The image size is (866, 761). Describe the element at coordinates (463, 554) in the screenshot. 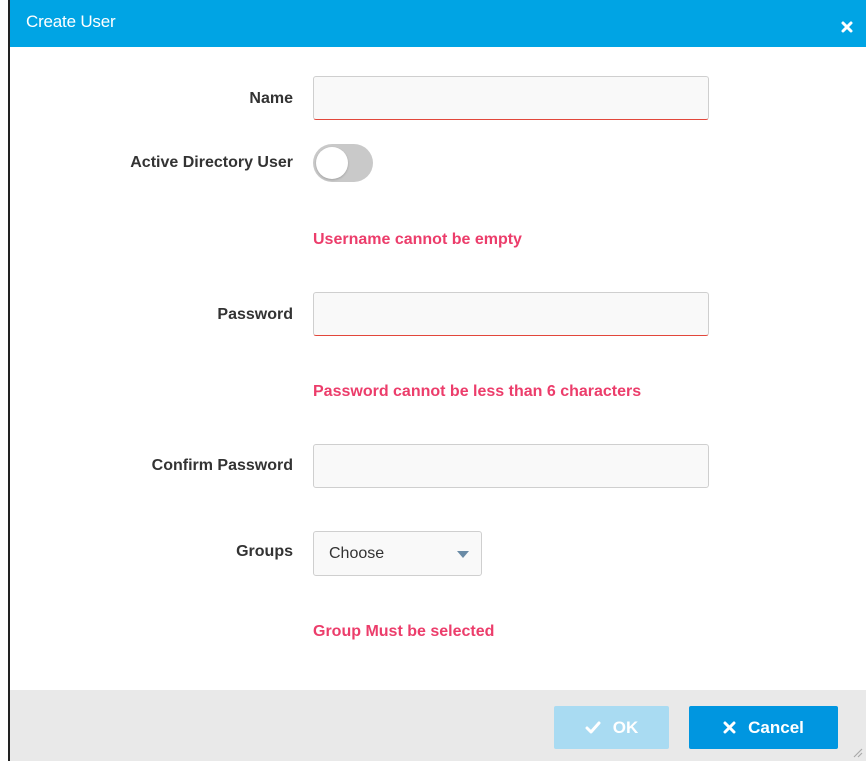

I see `chevron-down-icon` at that location.